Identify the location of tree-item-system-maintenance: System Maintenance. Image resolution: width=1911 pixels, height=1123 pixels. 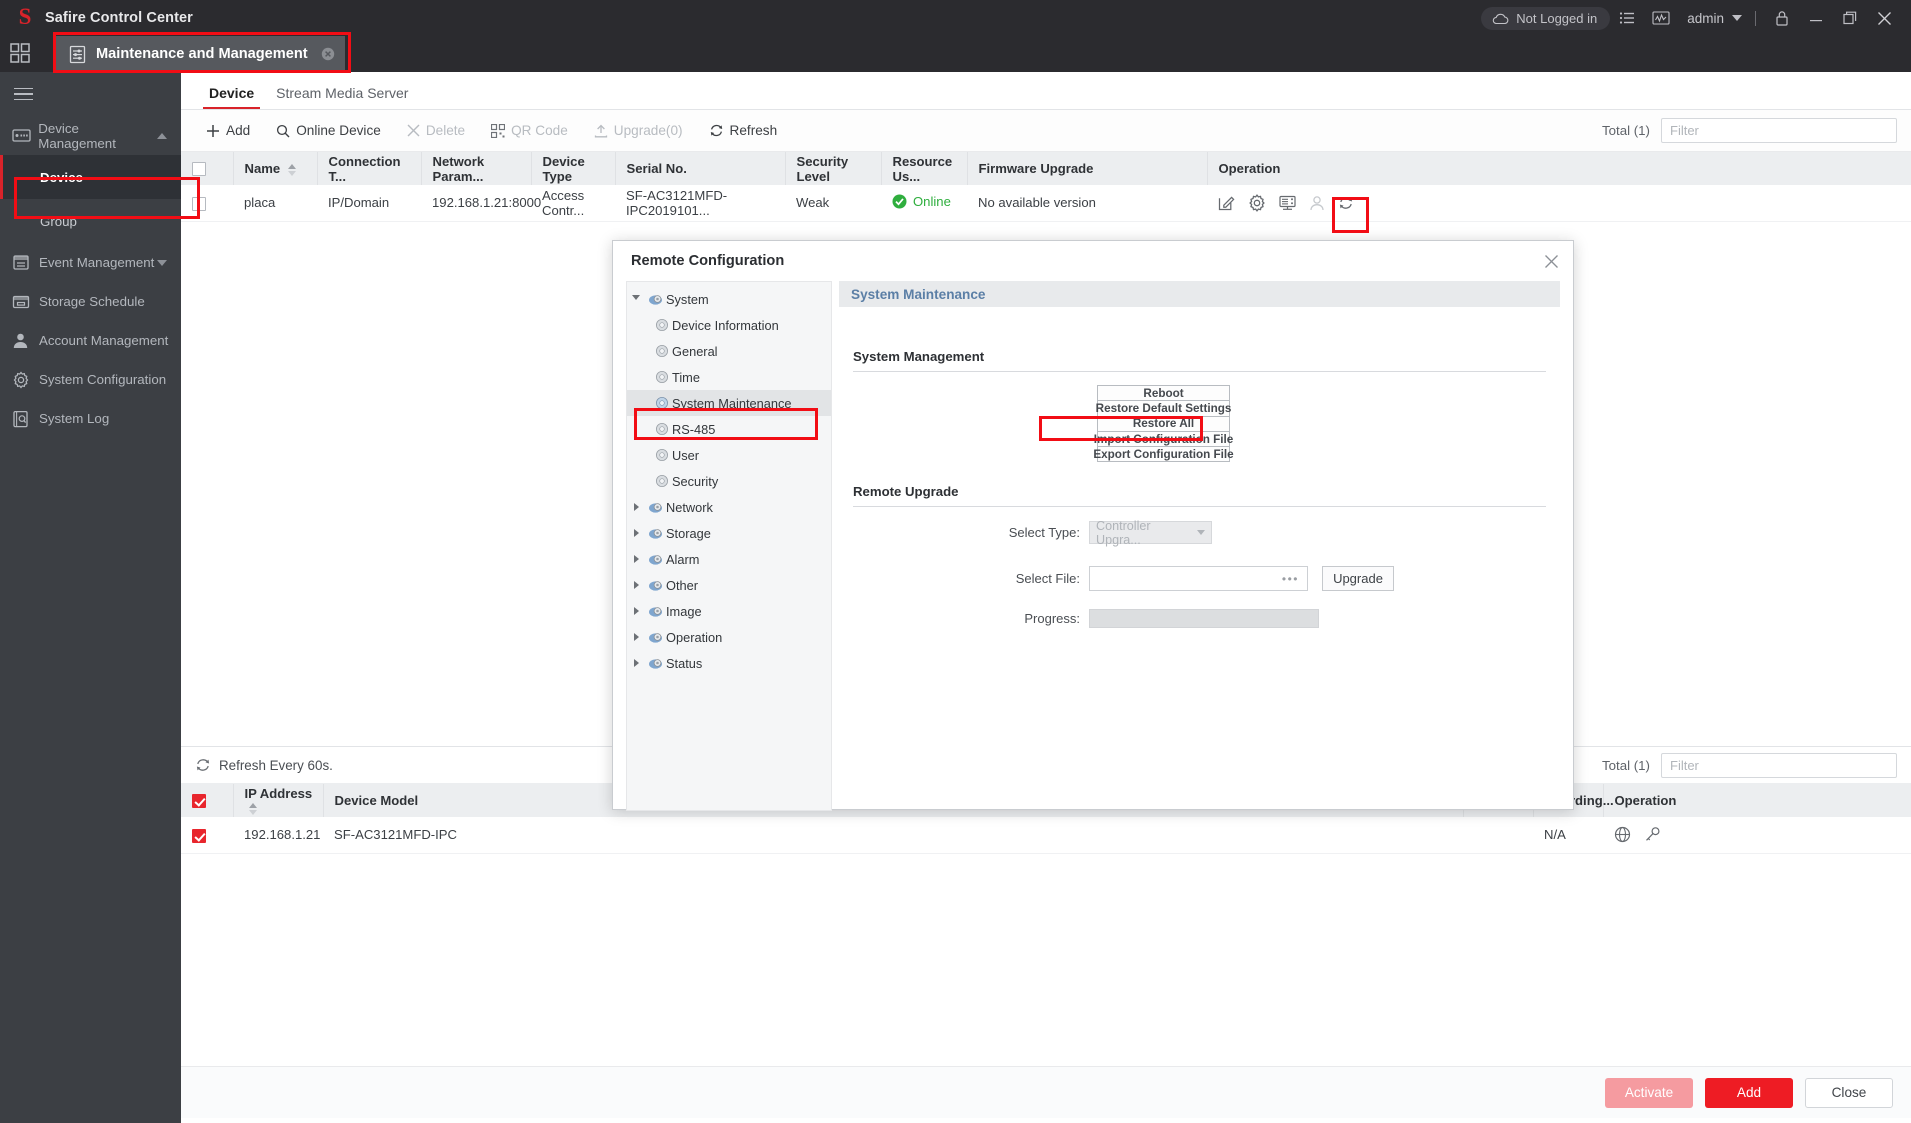
(729, 403).